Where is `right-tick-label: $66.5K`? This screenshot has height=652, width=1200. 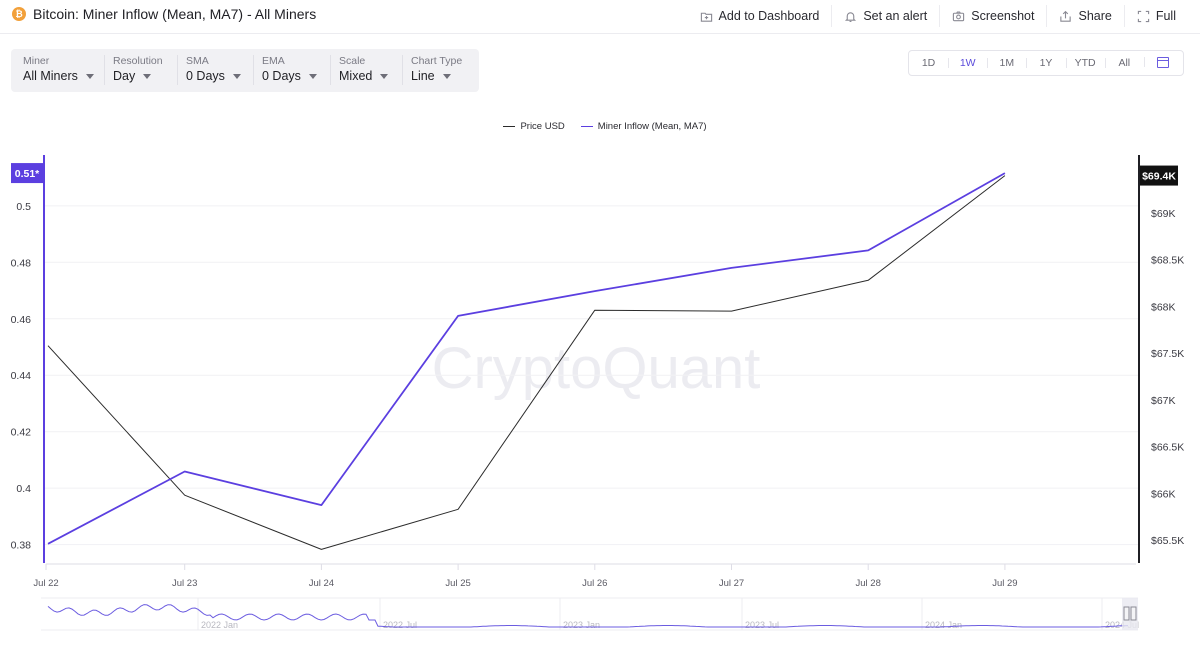
right-tick-label: $66.5K is located at coordinates (1167, 448).